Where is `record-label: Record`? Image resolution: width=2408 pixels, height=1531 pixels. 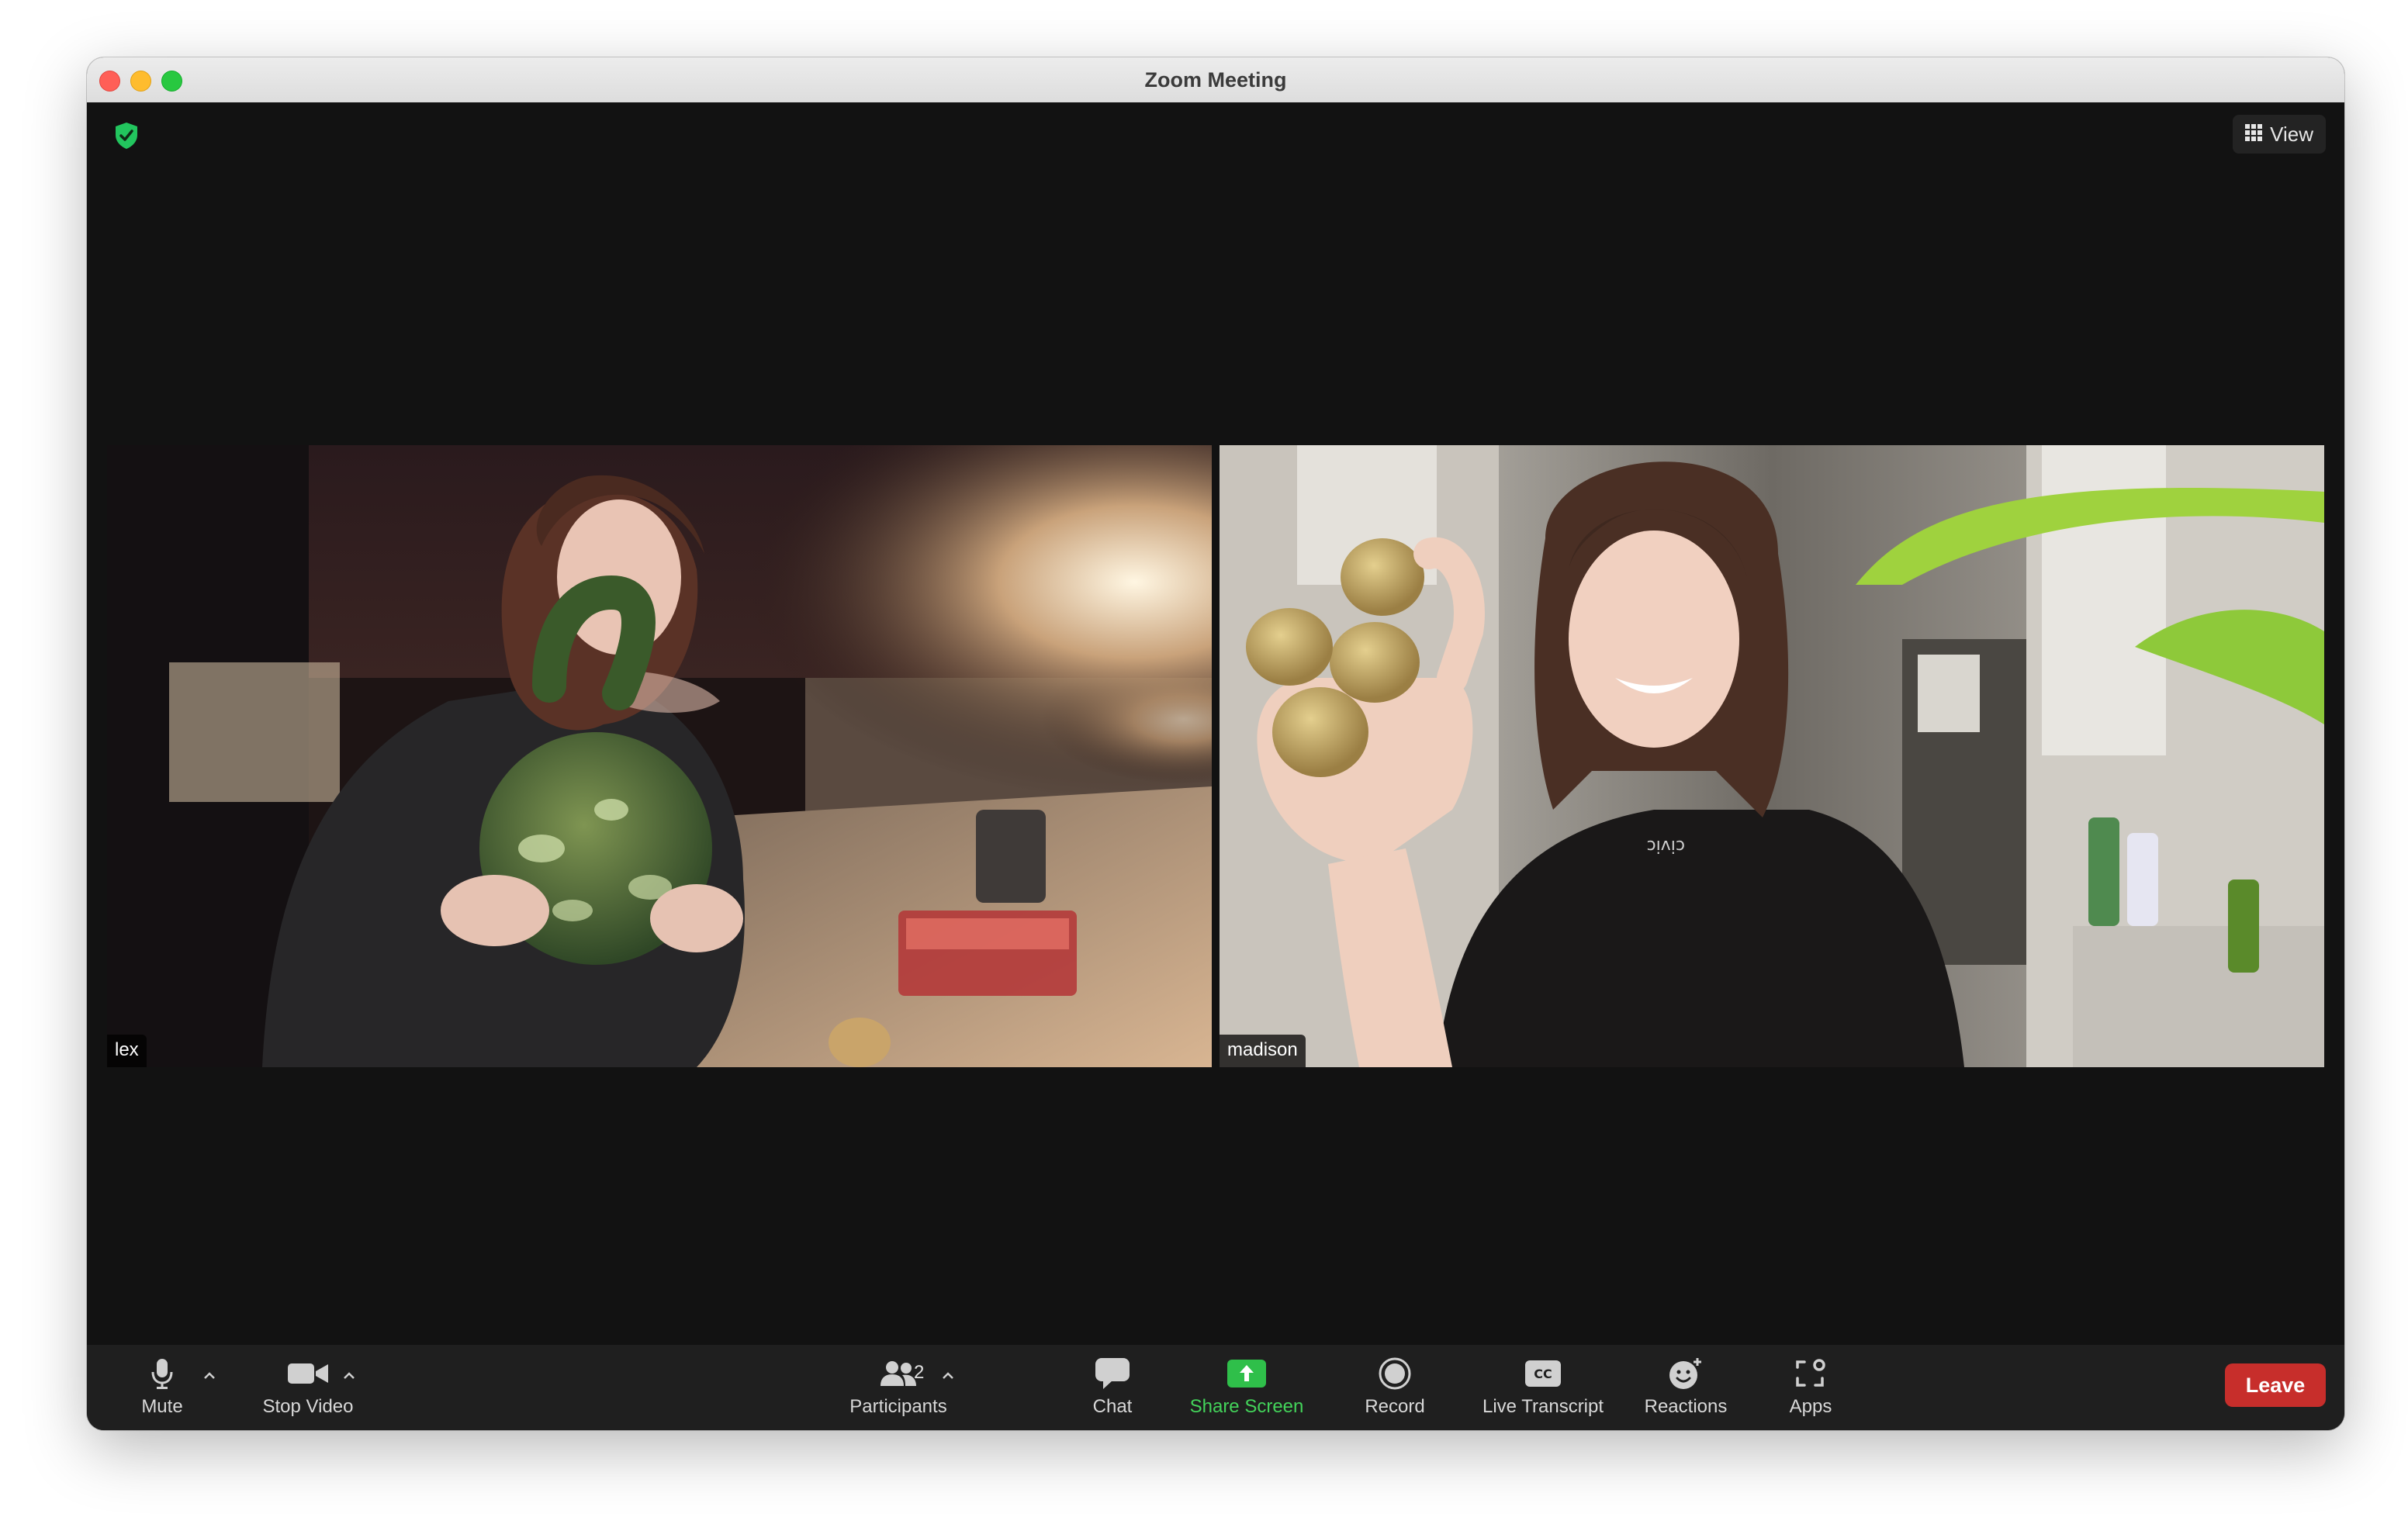 record-label: Record is located at coordinates (1395, 1406).